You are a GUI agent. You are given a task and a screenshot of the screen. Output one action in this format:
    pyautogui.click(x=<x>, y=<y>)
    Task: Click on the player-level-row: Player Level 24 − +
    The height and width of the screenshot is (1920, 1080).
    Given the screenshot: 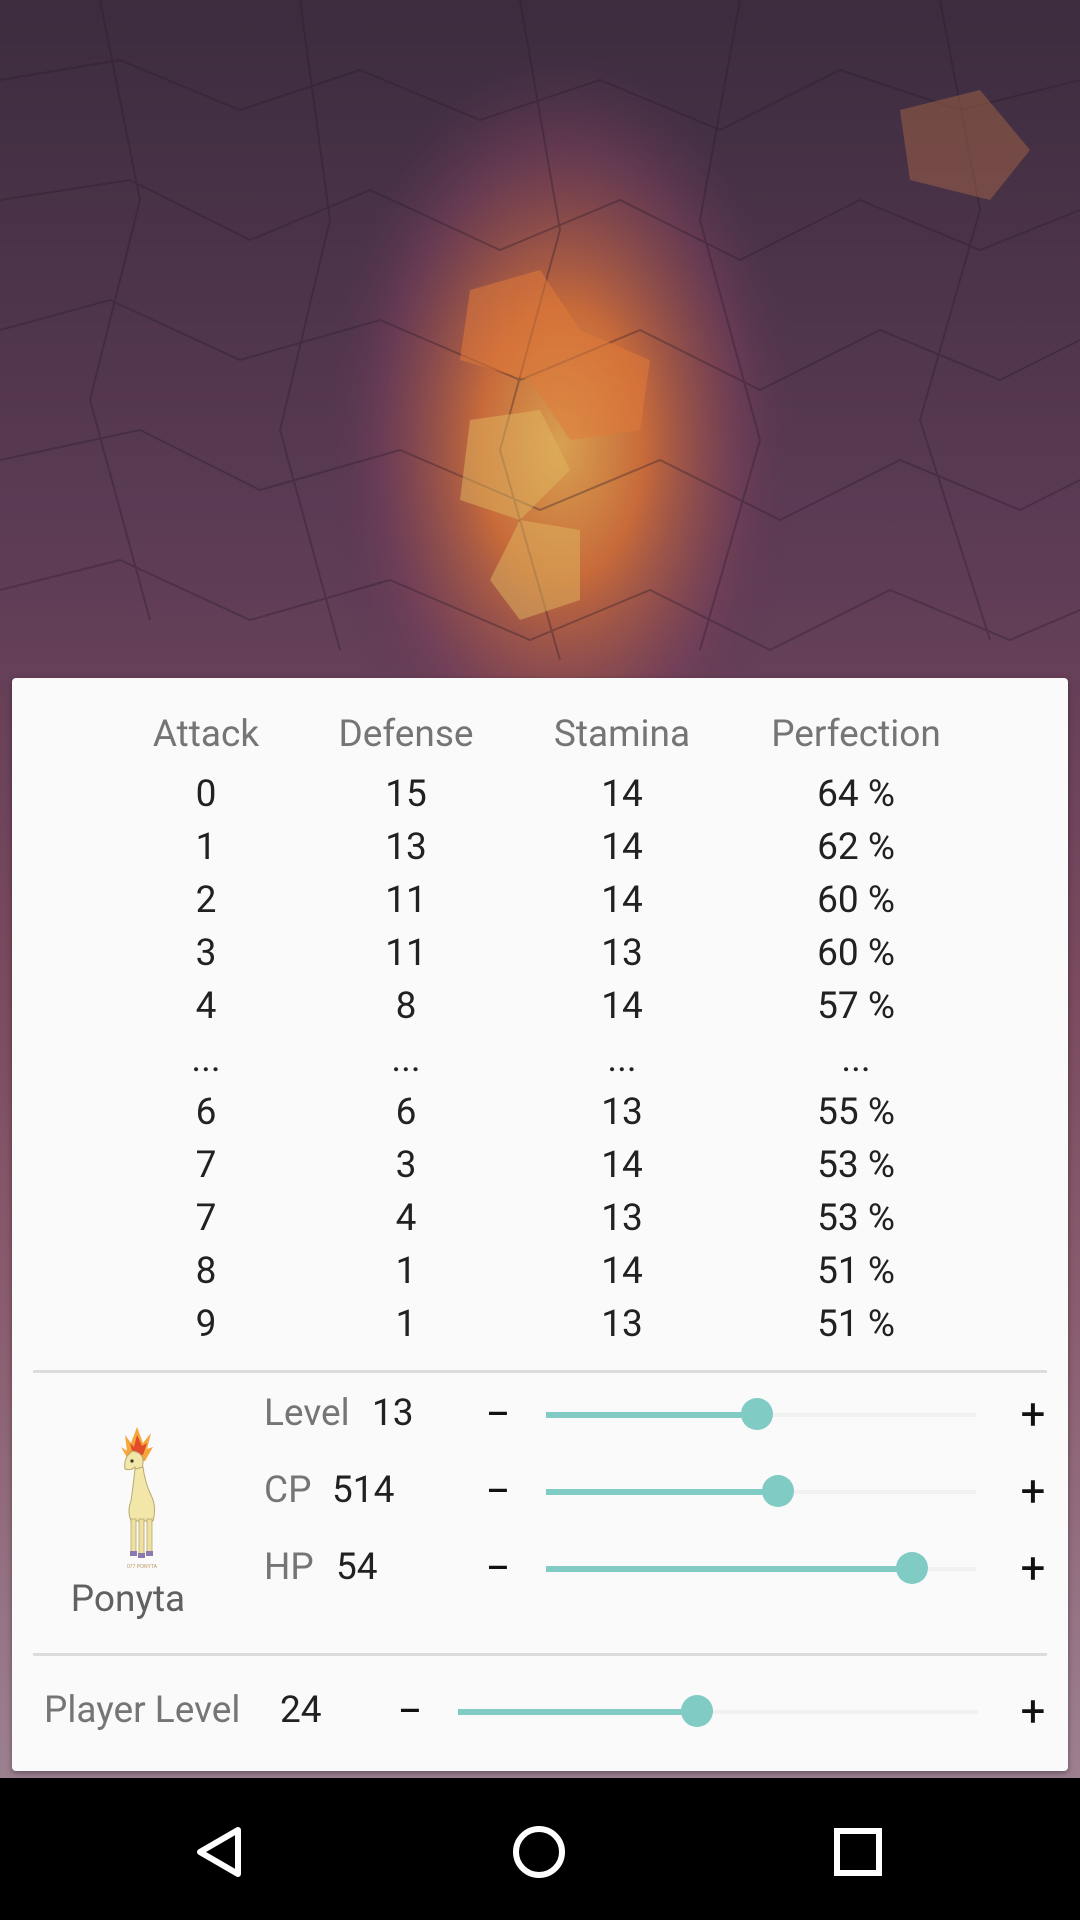 What is the action you would take?
    pyautogui.click(x=540, y=1711)
    